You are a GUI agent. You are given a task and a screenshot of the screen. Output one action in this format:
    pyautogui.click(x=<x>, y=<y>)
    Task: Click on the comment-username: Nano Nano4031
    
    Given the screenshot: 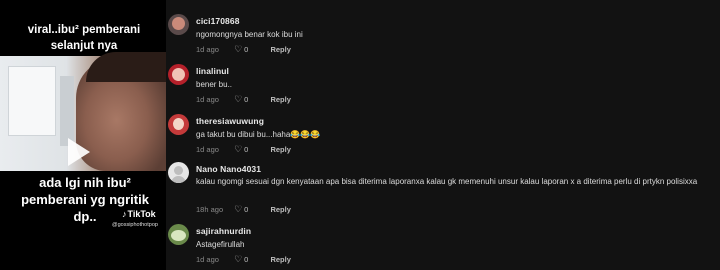 What is the action you would take?
    pyautogui.click(x=228, y=169)
    